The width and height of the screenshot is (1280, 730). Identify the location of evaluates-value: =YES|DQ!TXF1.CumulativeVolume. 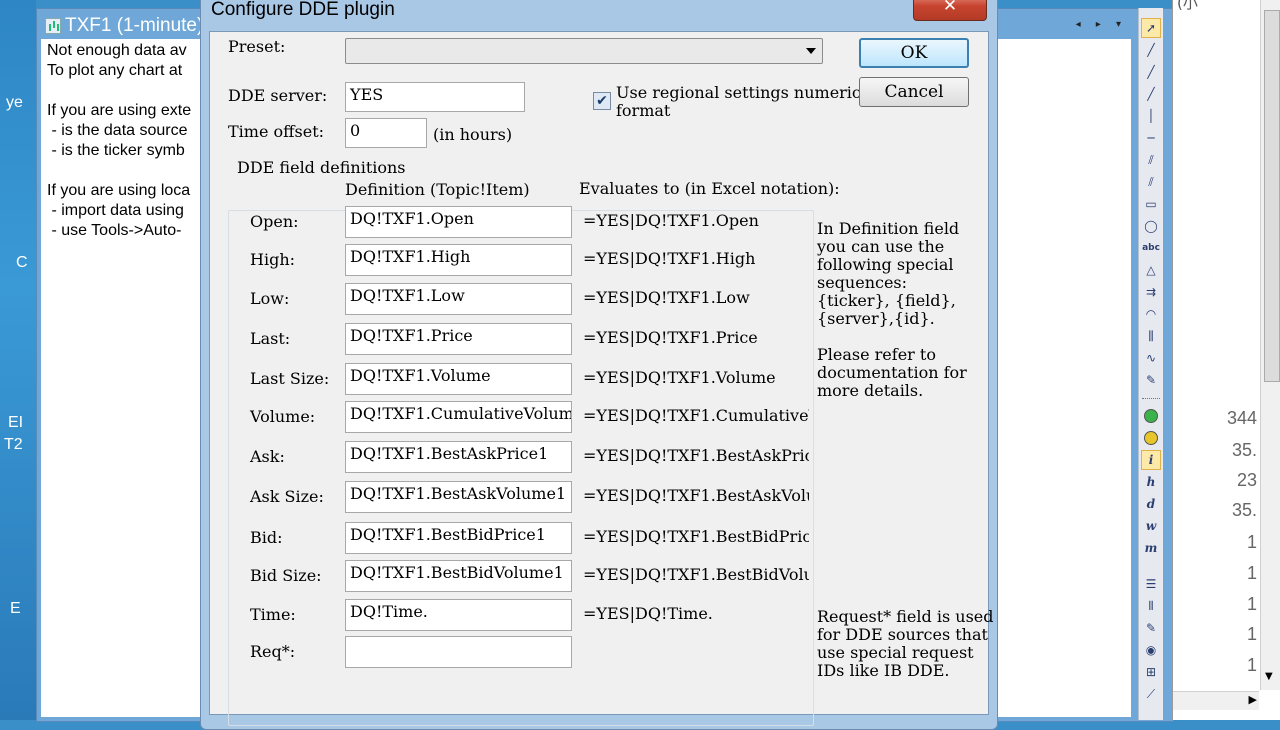
(696, 415).